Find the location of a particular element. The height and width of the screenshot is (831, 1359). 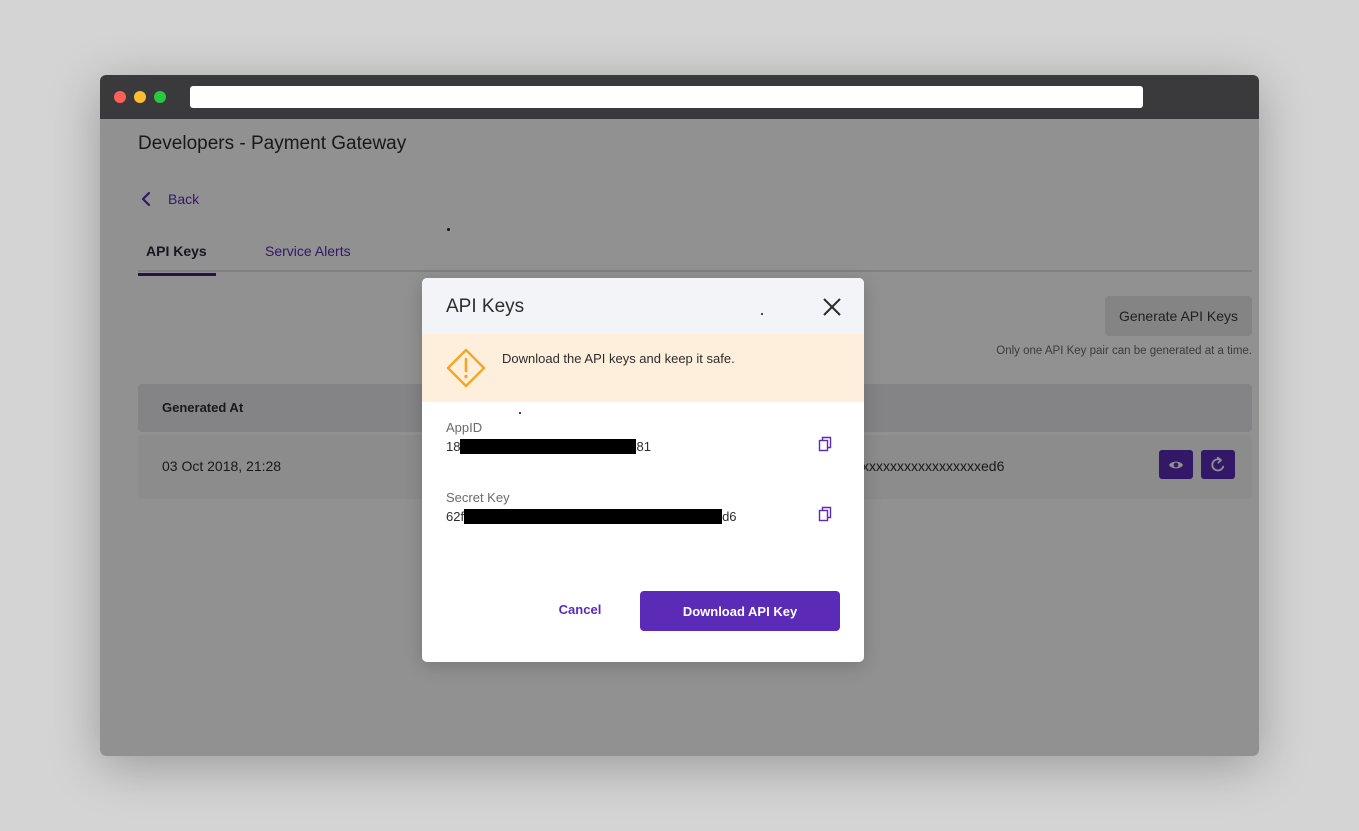

app-id-label: AppID is located at coordinates (464, 427).